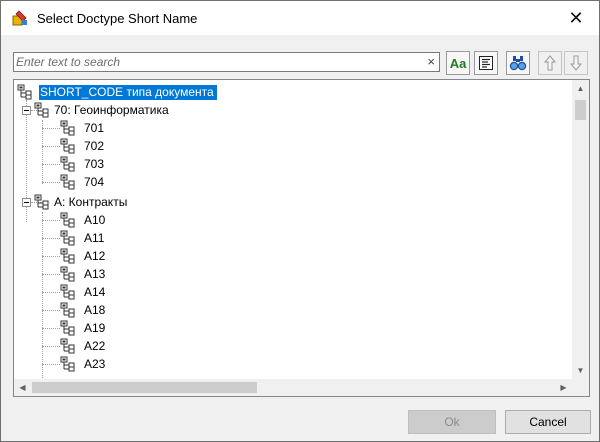 The width and height of the screenshot is (600, 442). What do you see at coordinates (294, 92) in the screenshot?
I see `tree-root-row: SHORT_CODE типа документа` at bounding box center [294, 92].